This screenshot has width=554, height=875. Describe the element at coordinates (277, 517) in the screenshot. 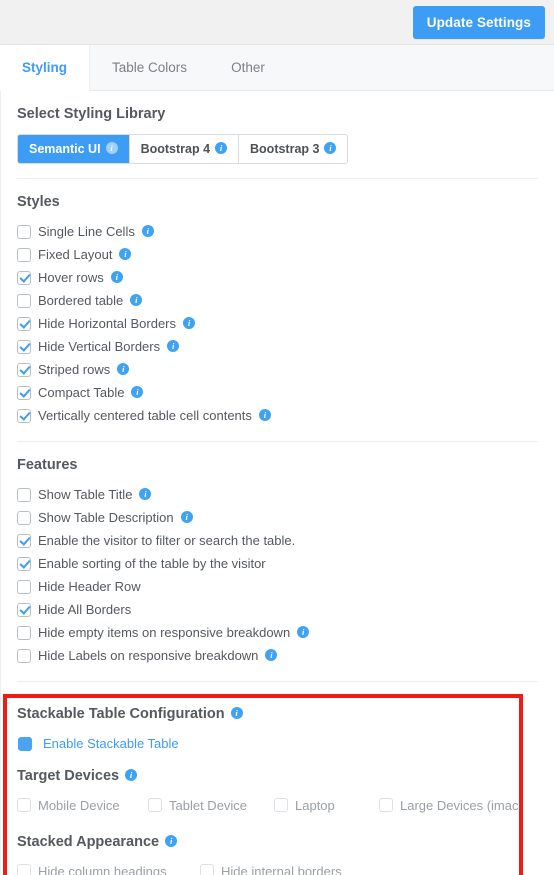

I see `checkbox-show-table-description: Show Table Description i` at that location.